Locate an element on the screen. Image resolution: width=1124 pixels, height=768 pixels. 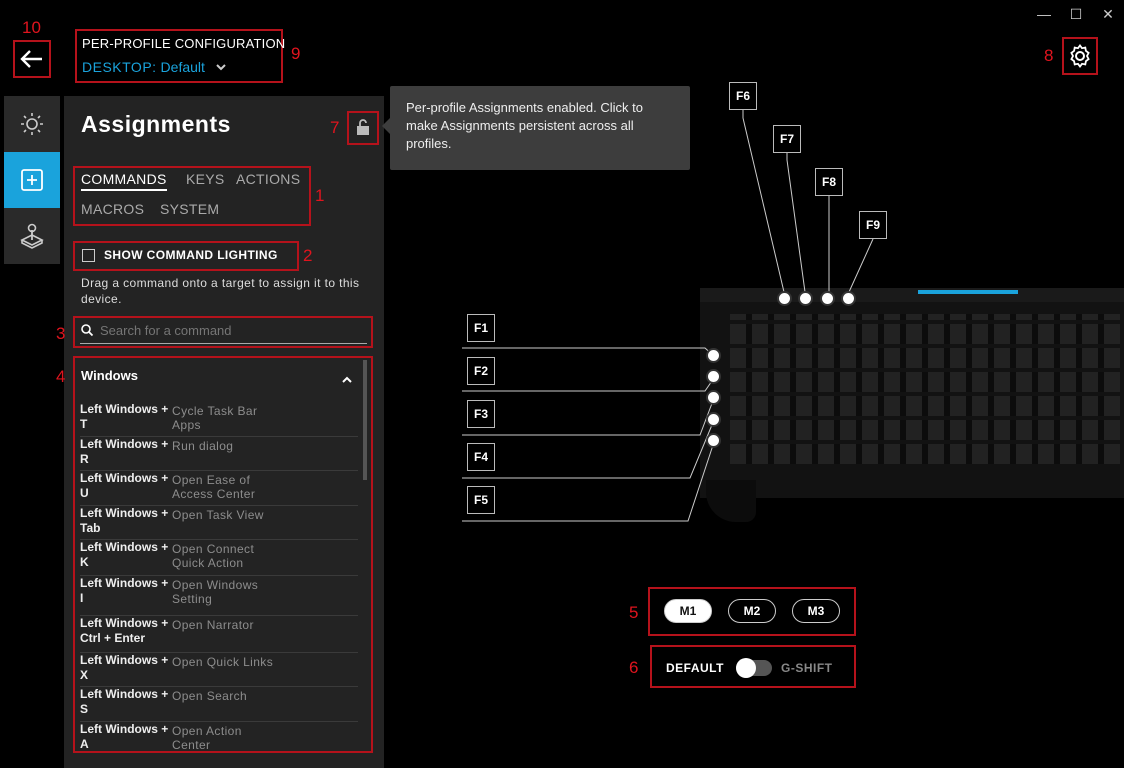
gkey-label-f4: F4 is located at coordinates (481, 457).